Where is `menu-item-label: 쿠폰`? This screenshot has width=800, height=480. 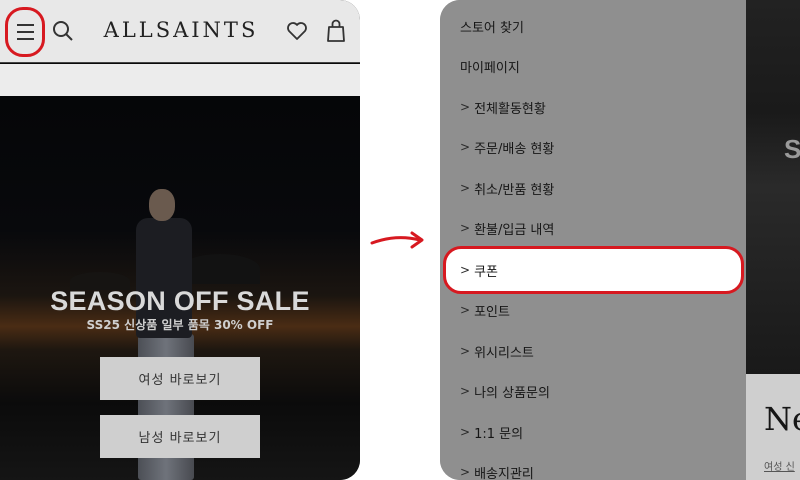 menu-item-label: 쿠폰 is located at coordinates (486, 272).